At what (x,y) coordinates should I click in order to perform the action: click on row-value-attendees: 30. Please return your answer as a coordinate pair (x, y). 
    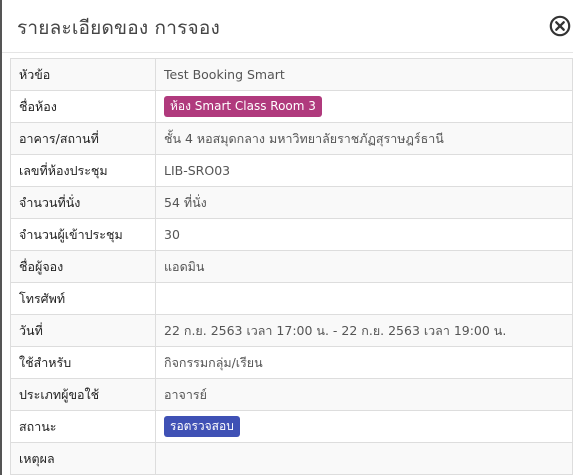
    Looking at the image, I should click on (364, 234).